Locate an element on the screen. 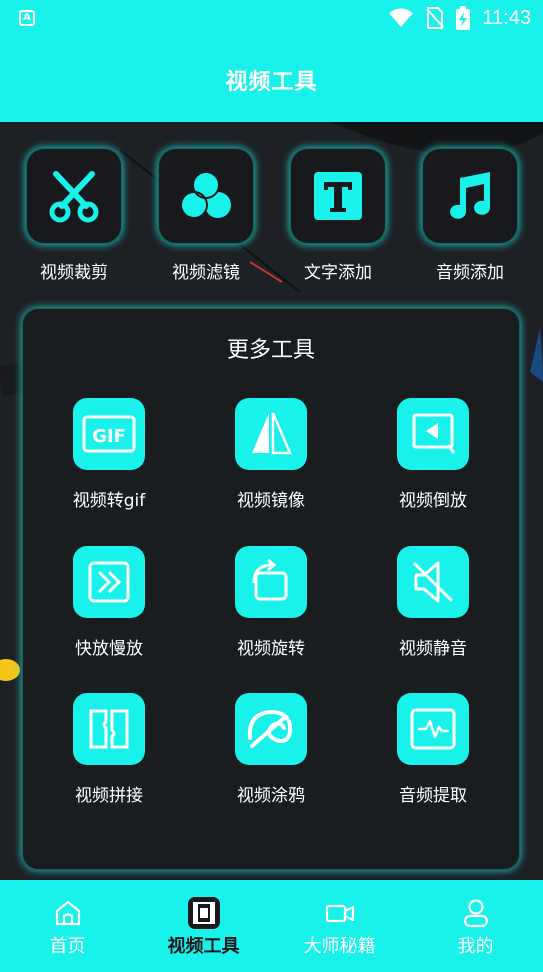 This screenshot has height=972, width=543. status-icons: 11:43 is located at coordinates (459, 18).